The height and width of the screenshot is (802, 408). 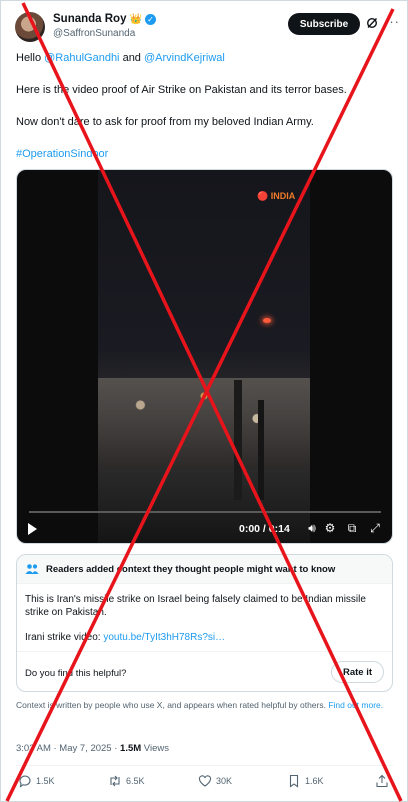 I want to click on tweet-greeting: Hello, so click(x=30, y=58).